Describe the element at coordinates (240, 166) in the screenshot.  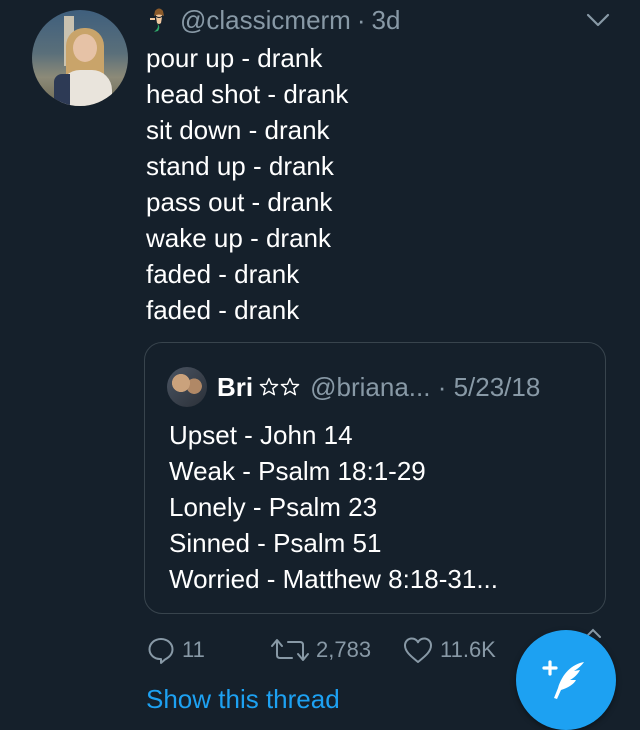
I see `tweet-line: stand up - drank` at that location.